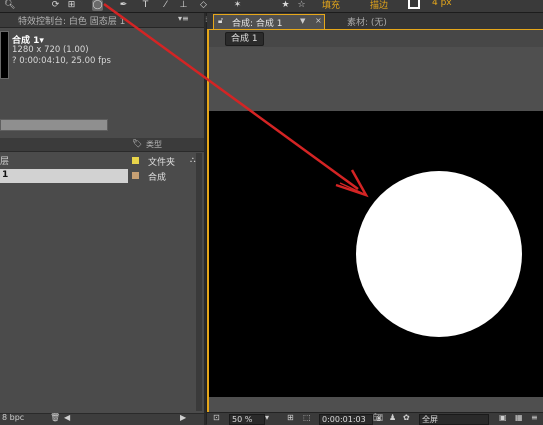 The height and width of the screenshot is (425, 543). I want to click on effect-controls-tab-strip: 特效控制台: 白色 固态层 1 ▾≡, so click(102, 20).